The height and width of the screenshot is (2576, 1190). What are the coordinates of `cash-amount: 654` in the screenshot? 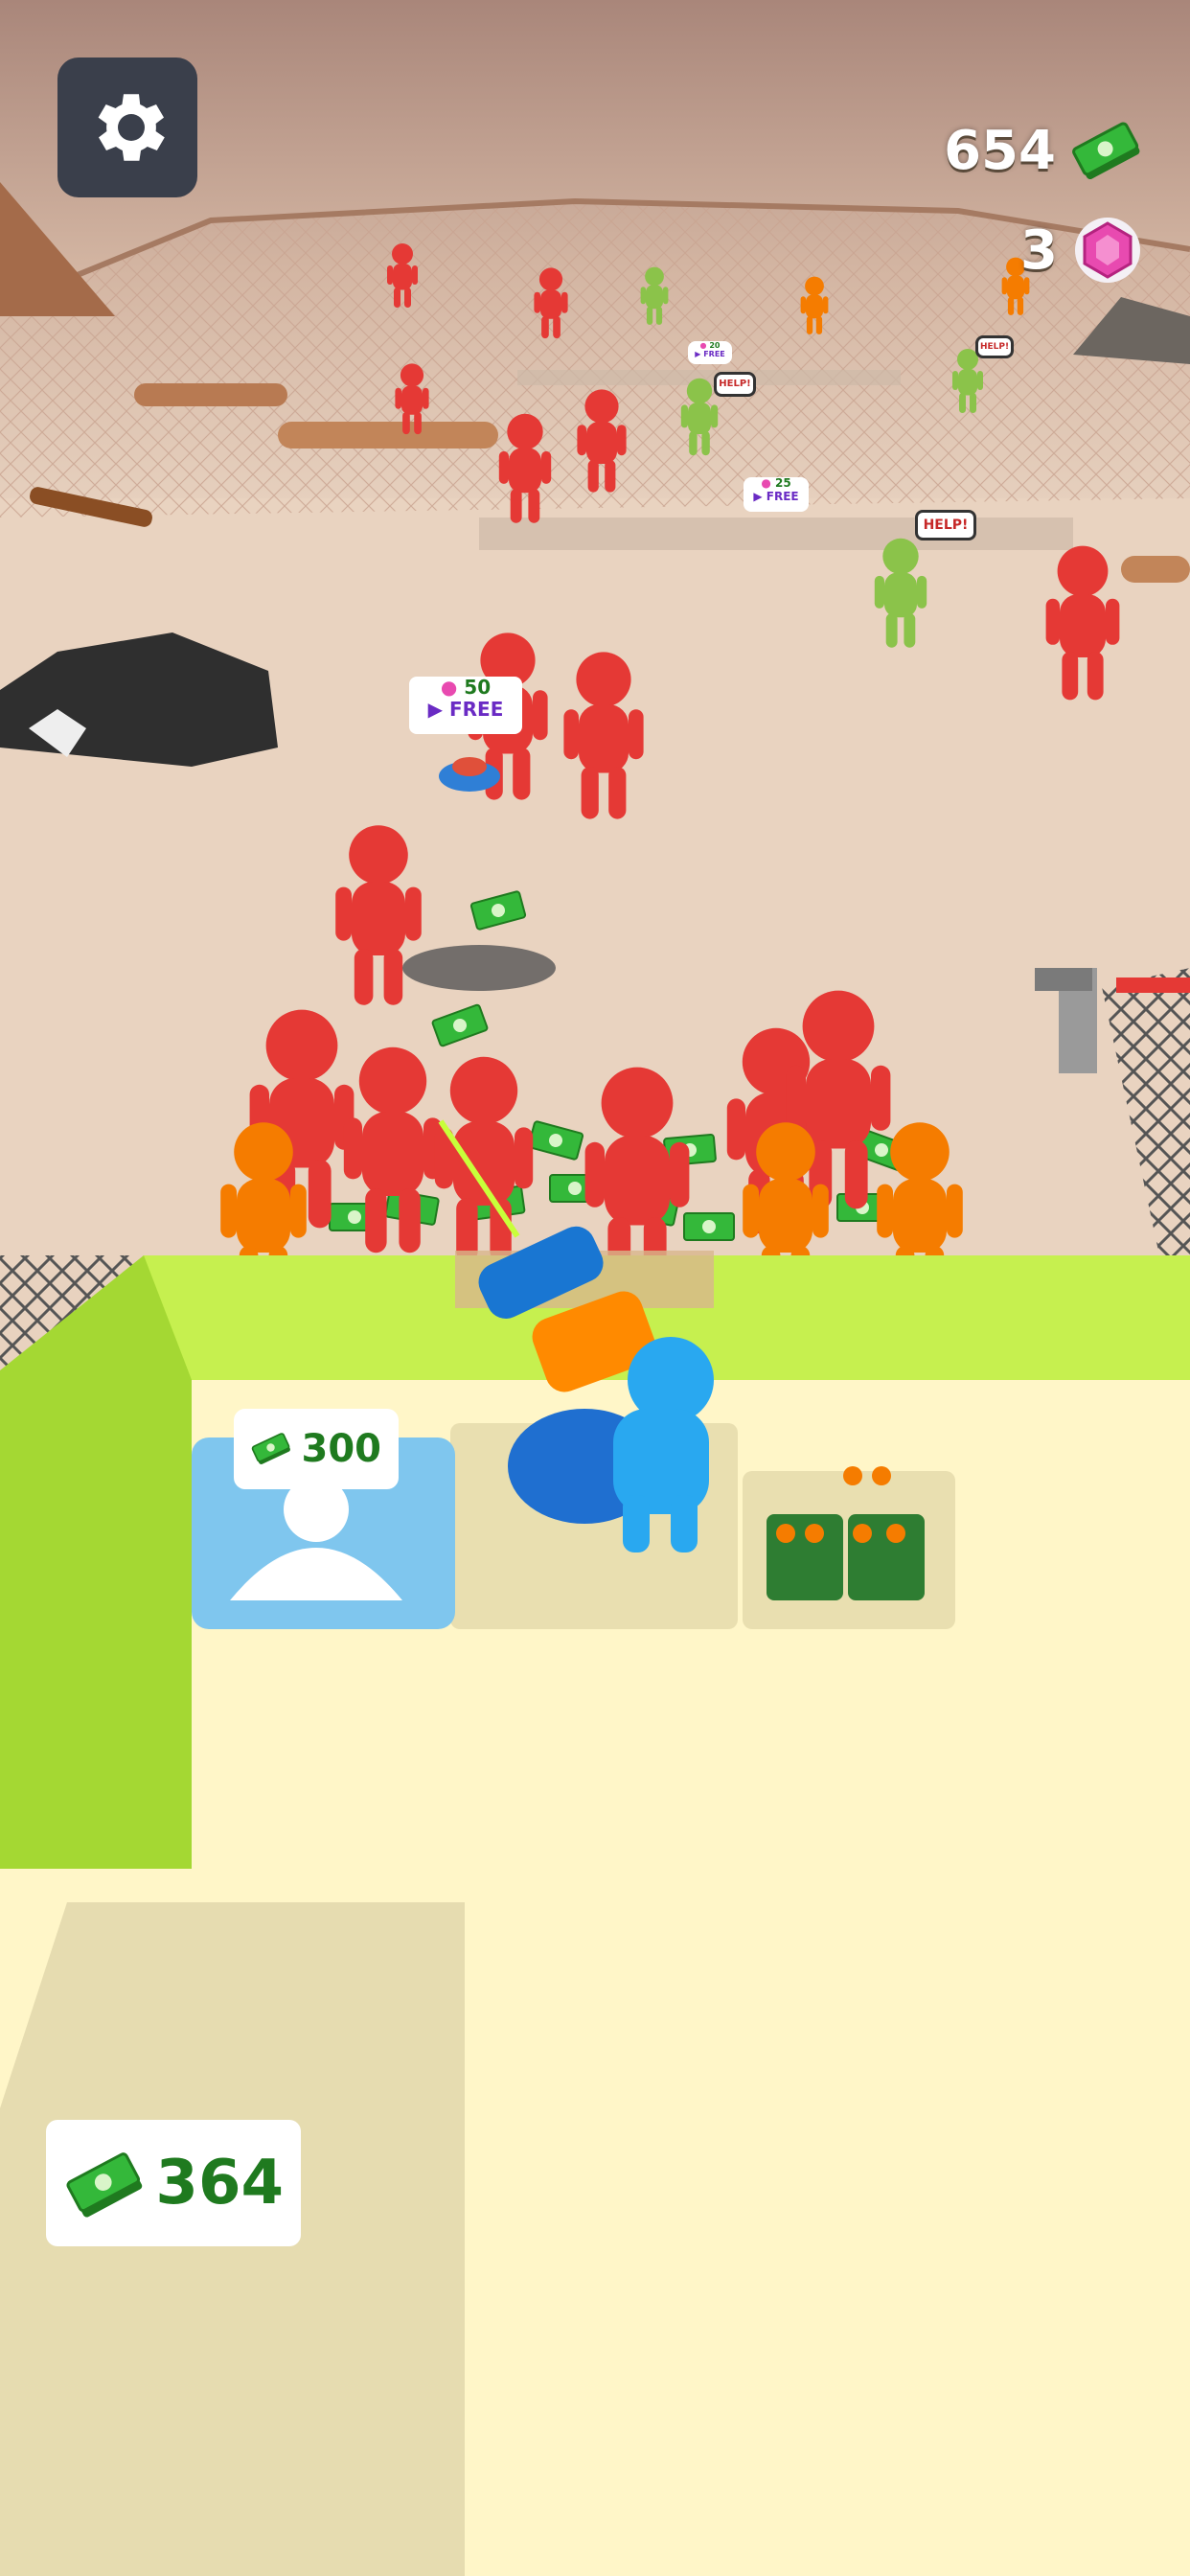 It's located at (1000, 151).